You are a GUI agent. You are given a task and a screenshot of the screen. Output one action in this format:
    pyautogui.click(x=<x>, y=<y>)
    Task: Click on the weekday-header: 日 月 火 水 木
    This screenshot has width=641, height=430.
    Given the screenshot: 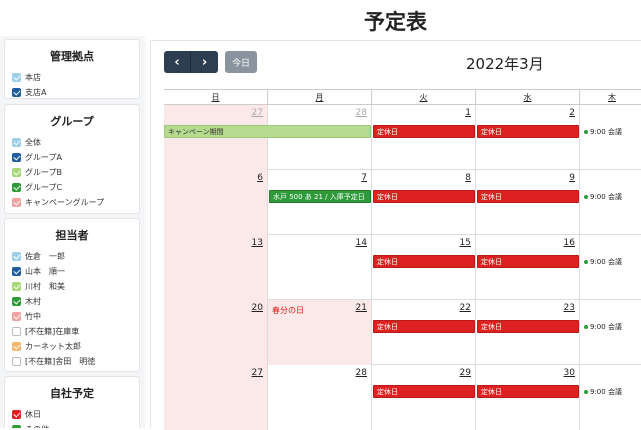 What is the action you would take?
    pyautogui.click(x=402, y=97)
    